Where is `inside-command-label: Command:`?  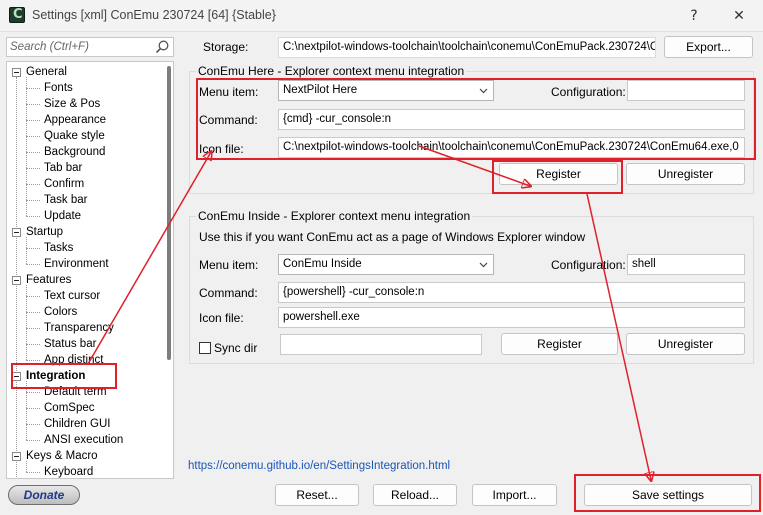 inside-command-label: Command: is located at coordinates (228, 293).